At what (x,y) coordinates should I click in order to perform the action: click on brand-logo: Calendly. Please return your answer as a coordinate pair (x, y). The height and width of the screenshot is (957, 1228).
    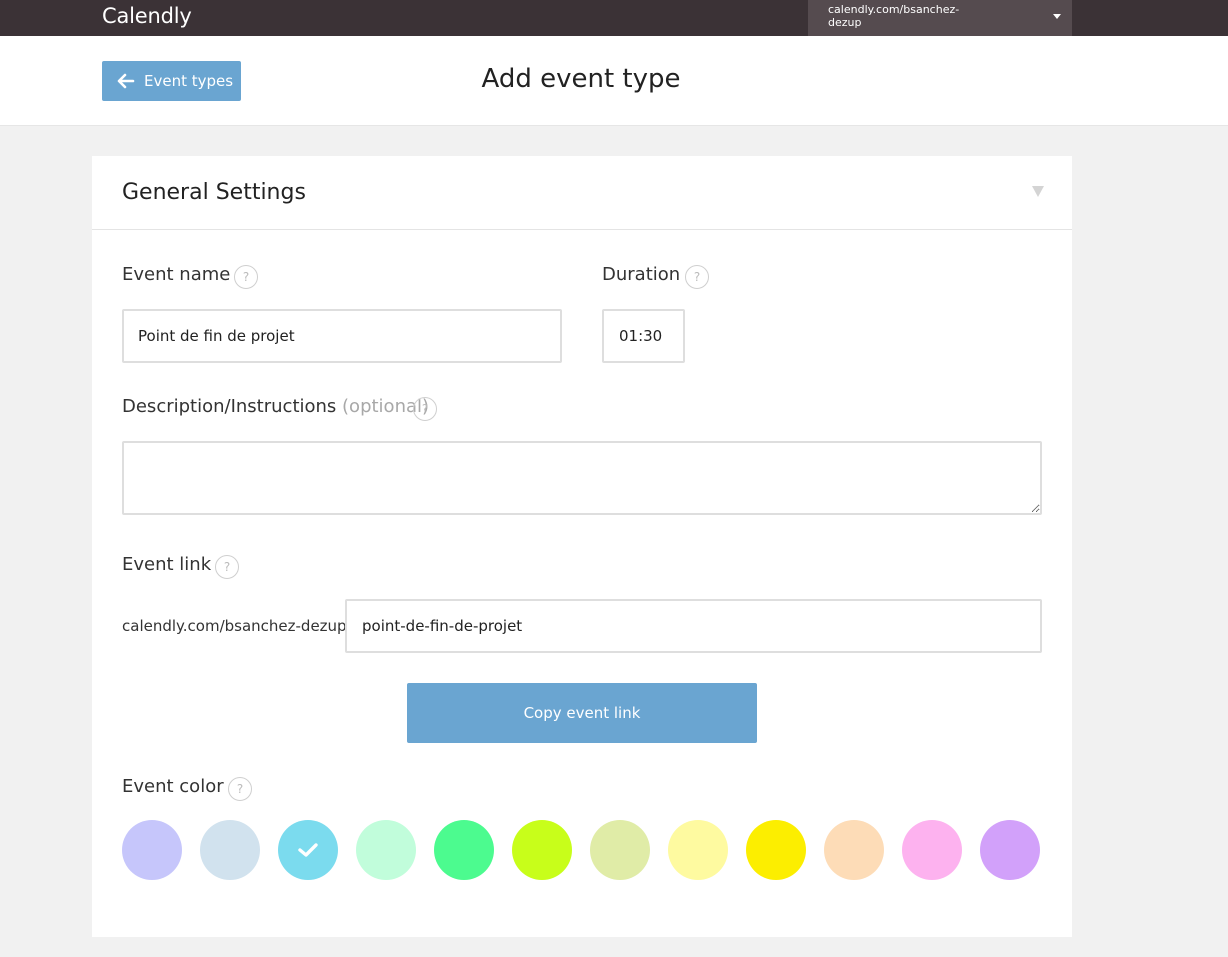
    Looking at the image, I should click on (147, 16).